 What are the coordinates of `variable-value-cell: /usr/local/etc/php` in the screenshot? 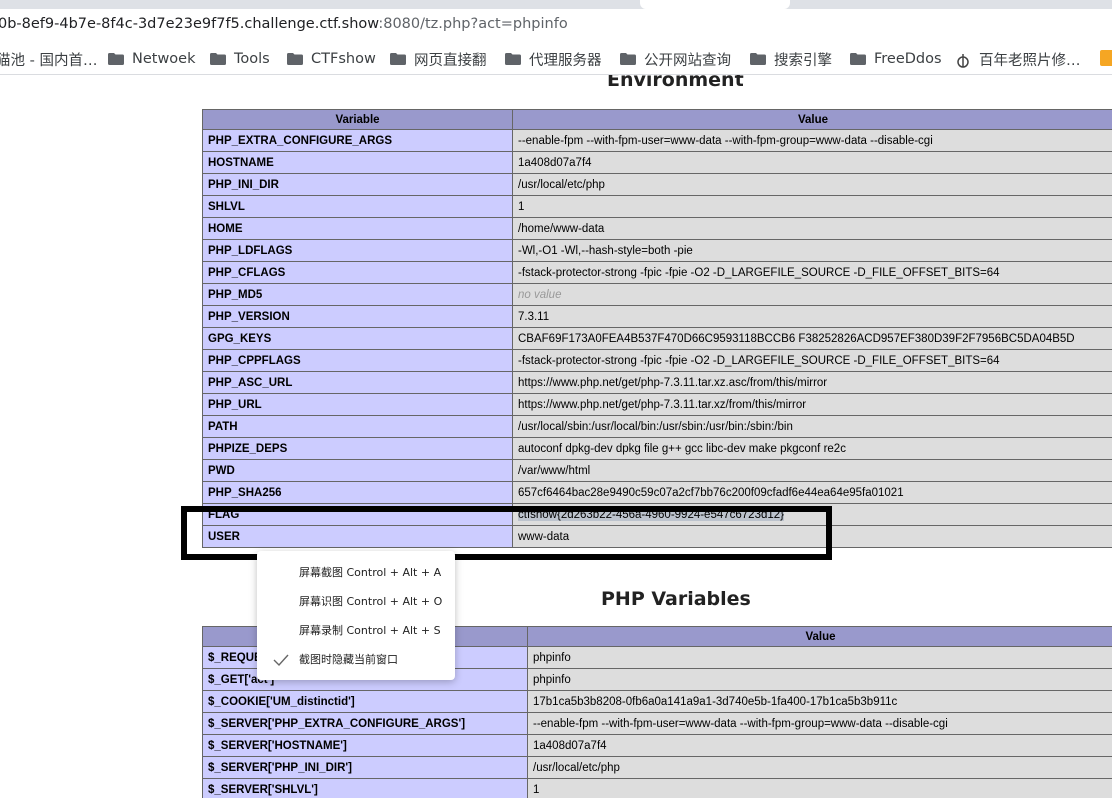 It's located at (812, 185).